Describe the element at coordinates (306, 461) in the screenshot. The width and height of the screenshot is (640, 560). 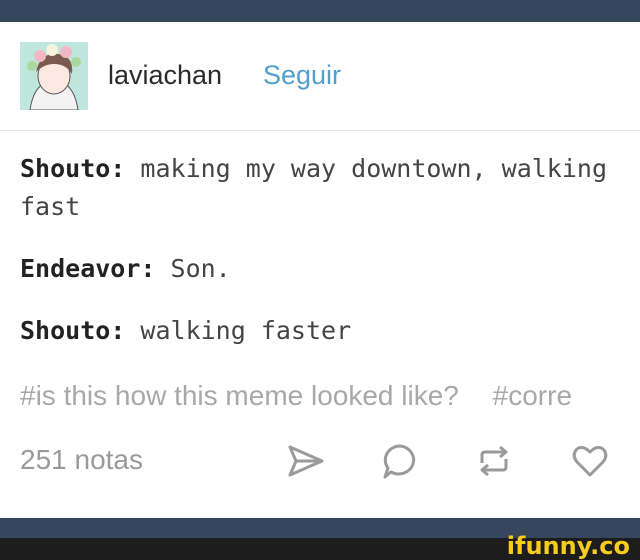
I see `paper-plane-icon` at that location.